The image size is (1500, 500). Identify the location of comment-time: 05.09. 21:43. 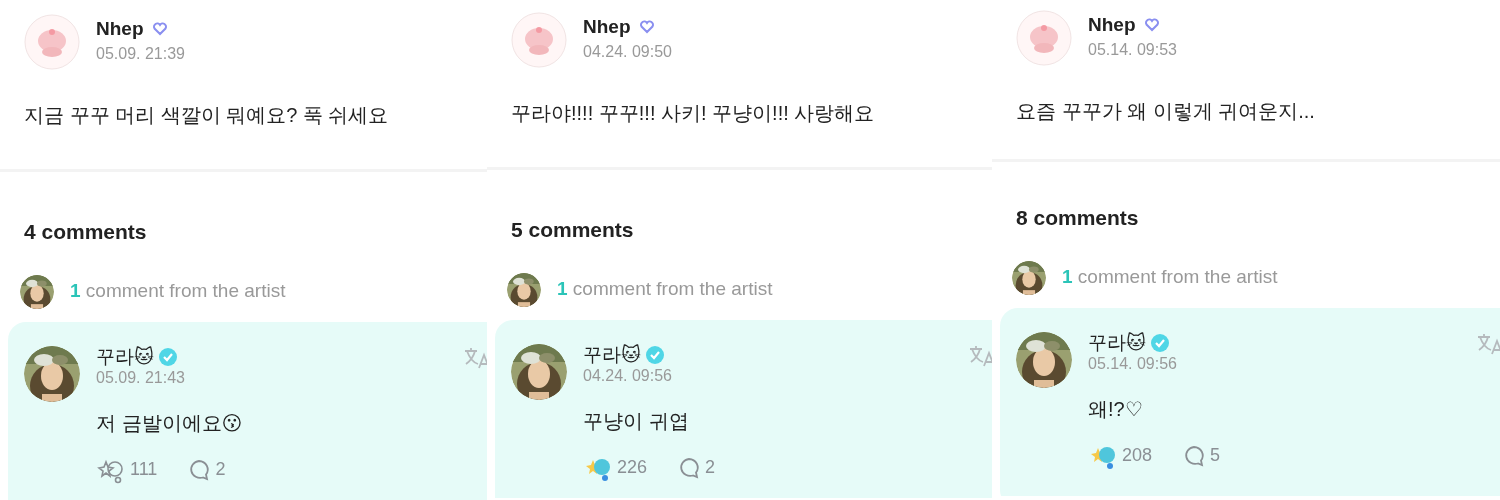
(141, 377).